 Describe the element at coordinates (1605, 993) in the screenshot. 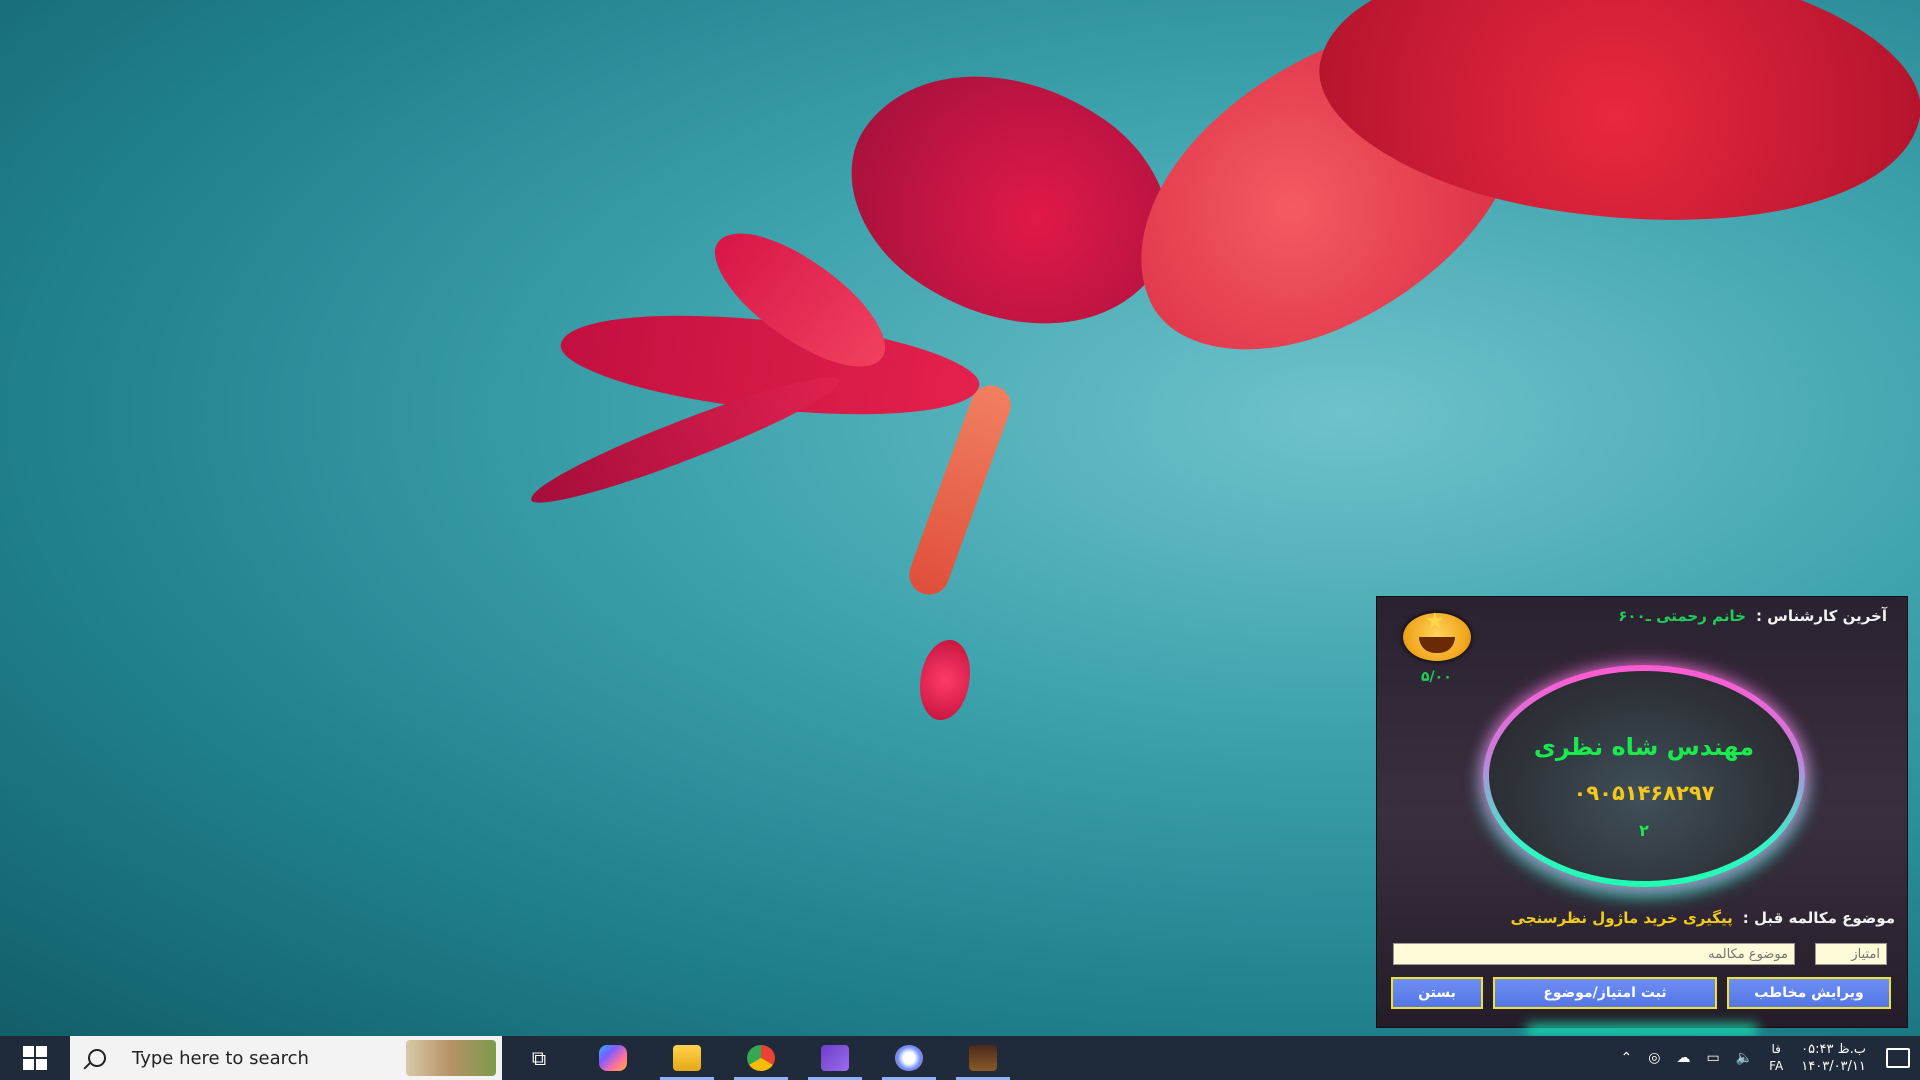

I see `save-score-topic-button: ثبت امتیاز/موضوع` at that location.